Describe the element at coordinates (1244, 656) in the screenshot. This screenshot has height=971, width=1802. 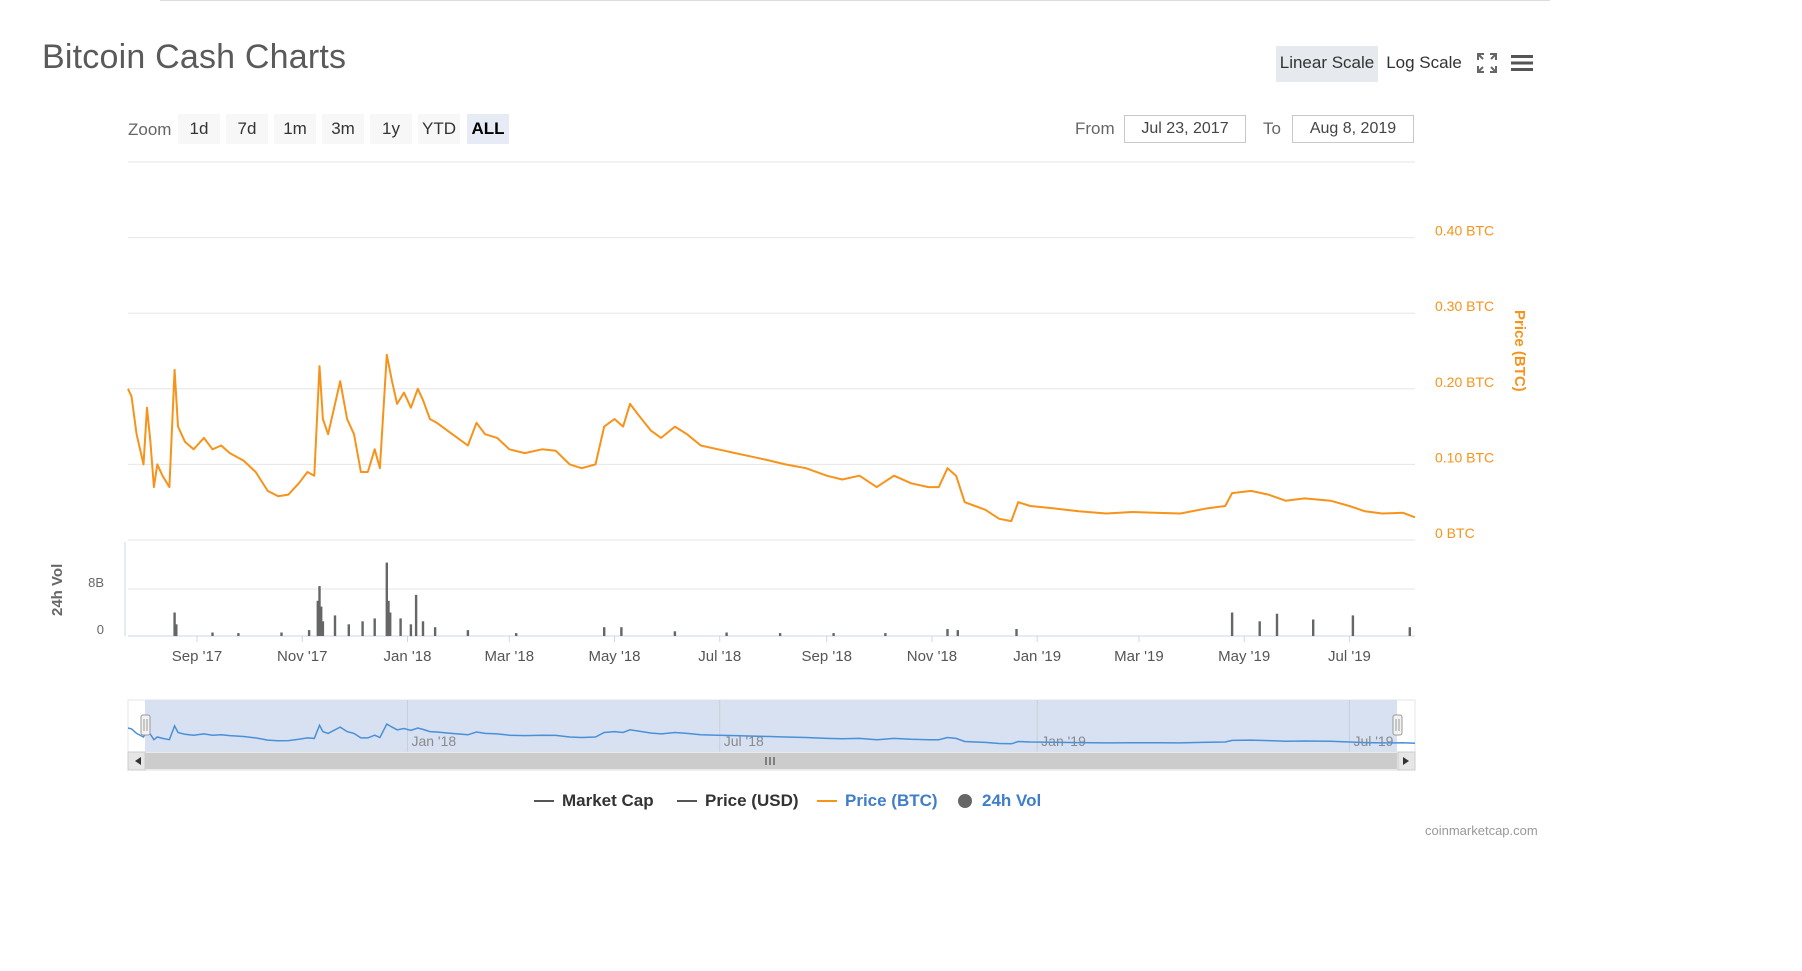
I see `x-tick-label: May '19` at that location.